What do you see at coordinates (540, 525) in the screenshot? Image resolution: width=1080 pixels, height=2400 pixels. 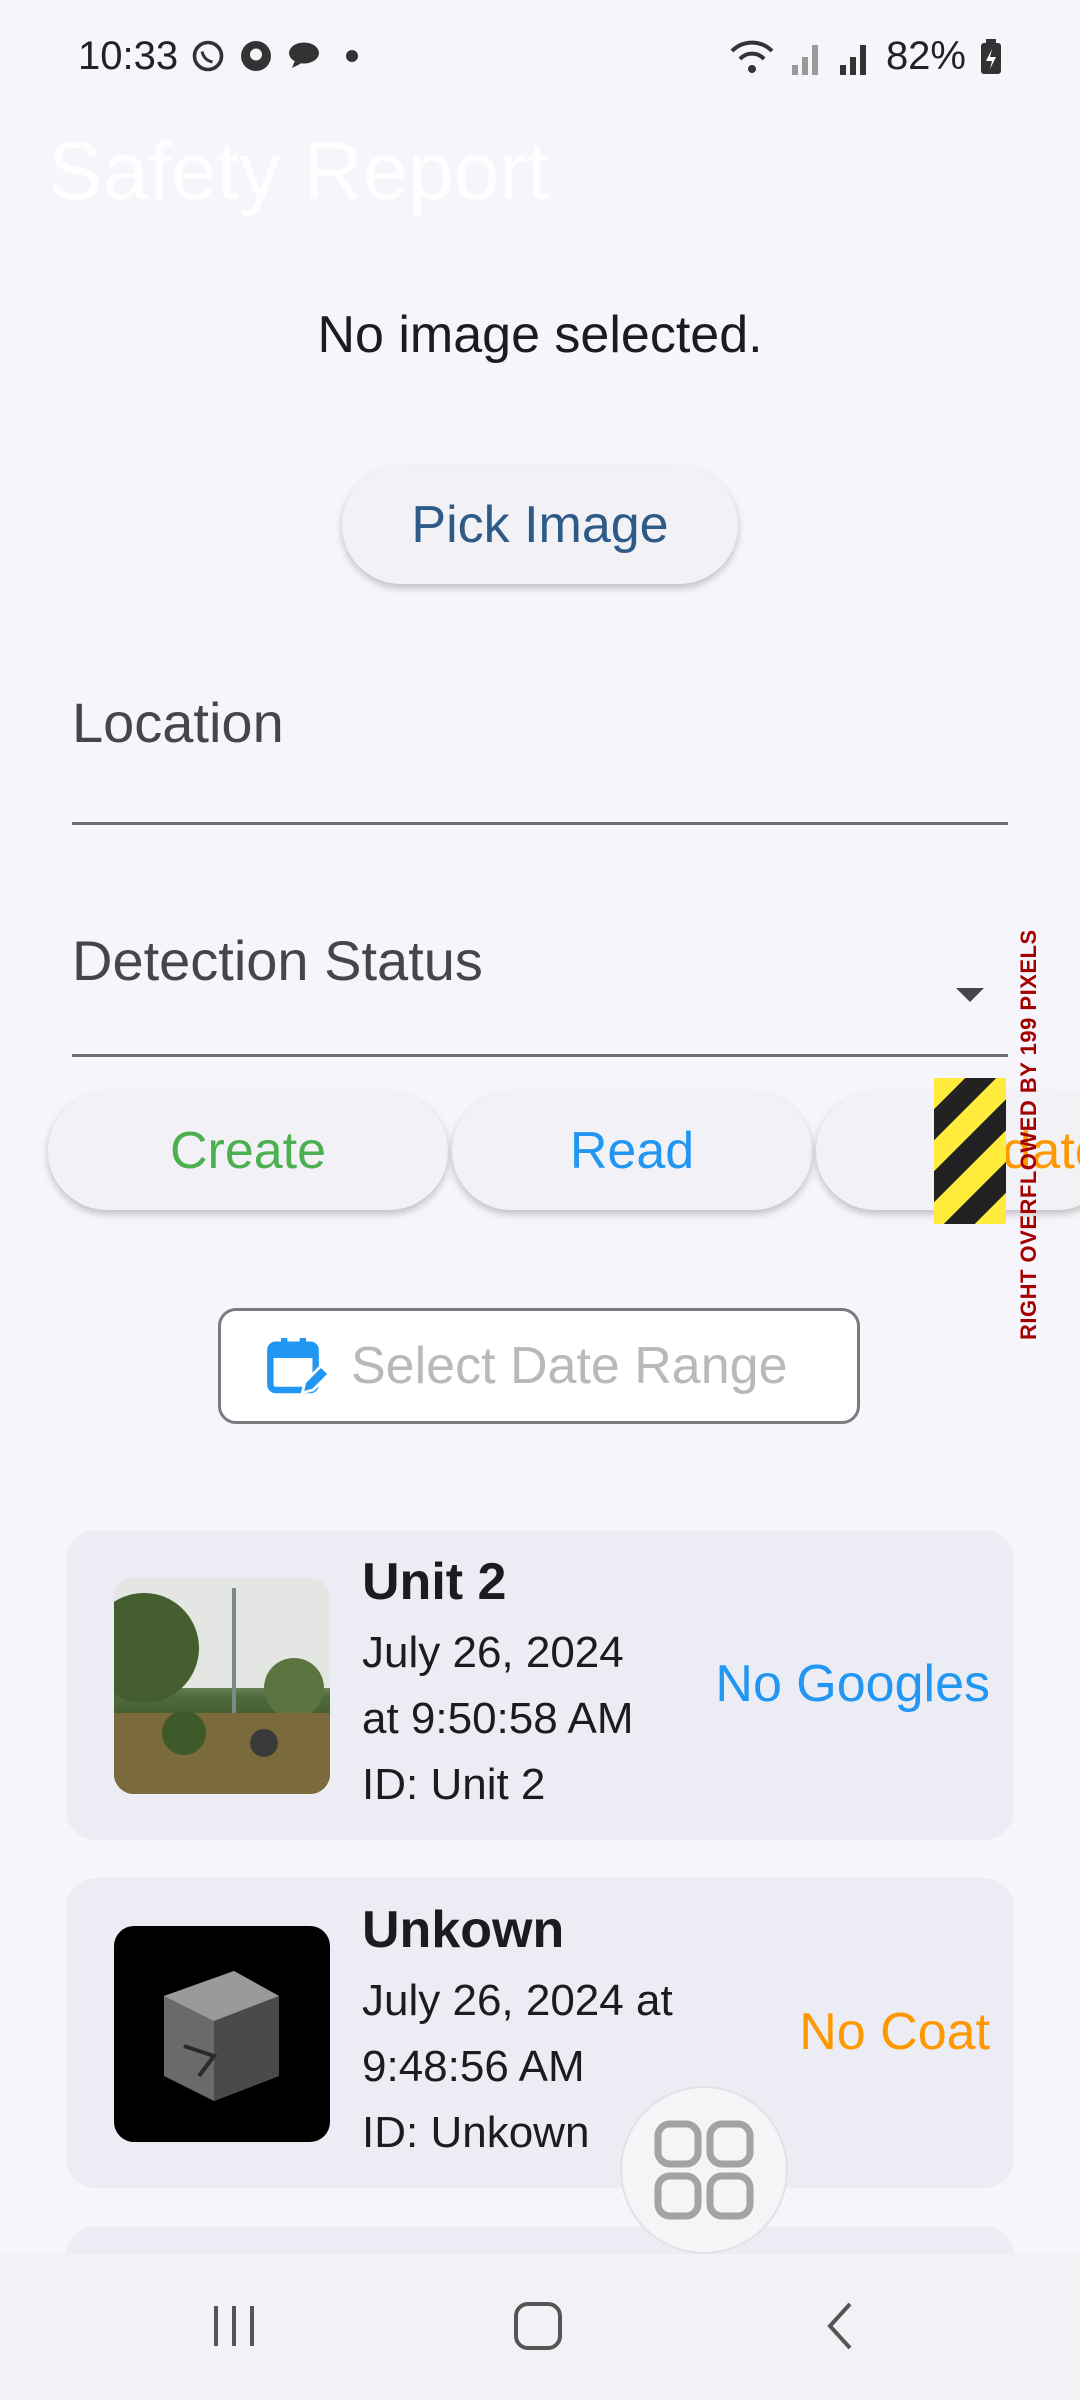 I see `pick-image-button: Pick Image` at bounding box center [540, 525].